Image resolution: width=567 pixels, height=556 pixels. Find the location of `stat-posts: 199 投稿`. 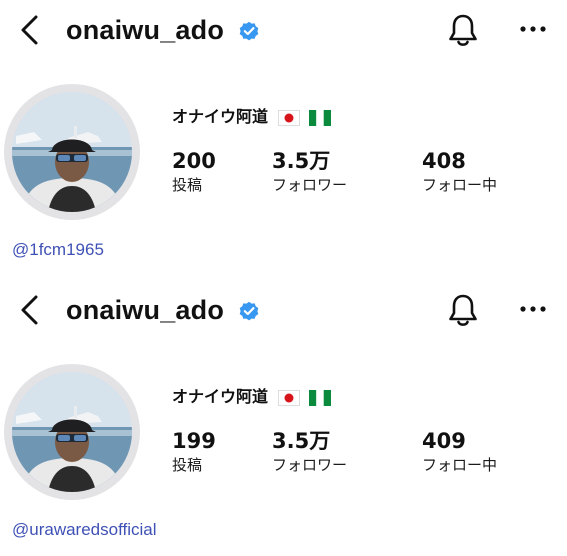

stat-posts: 199 投稿 is located at coordinates (194, 452).